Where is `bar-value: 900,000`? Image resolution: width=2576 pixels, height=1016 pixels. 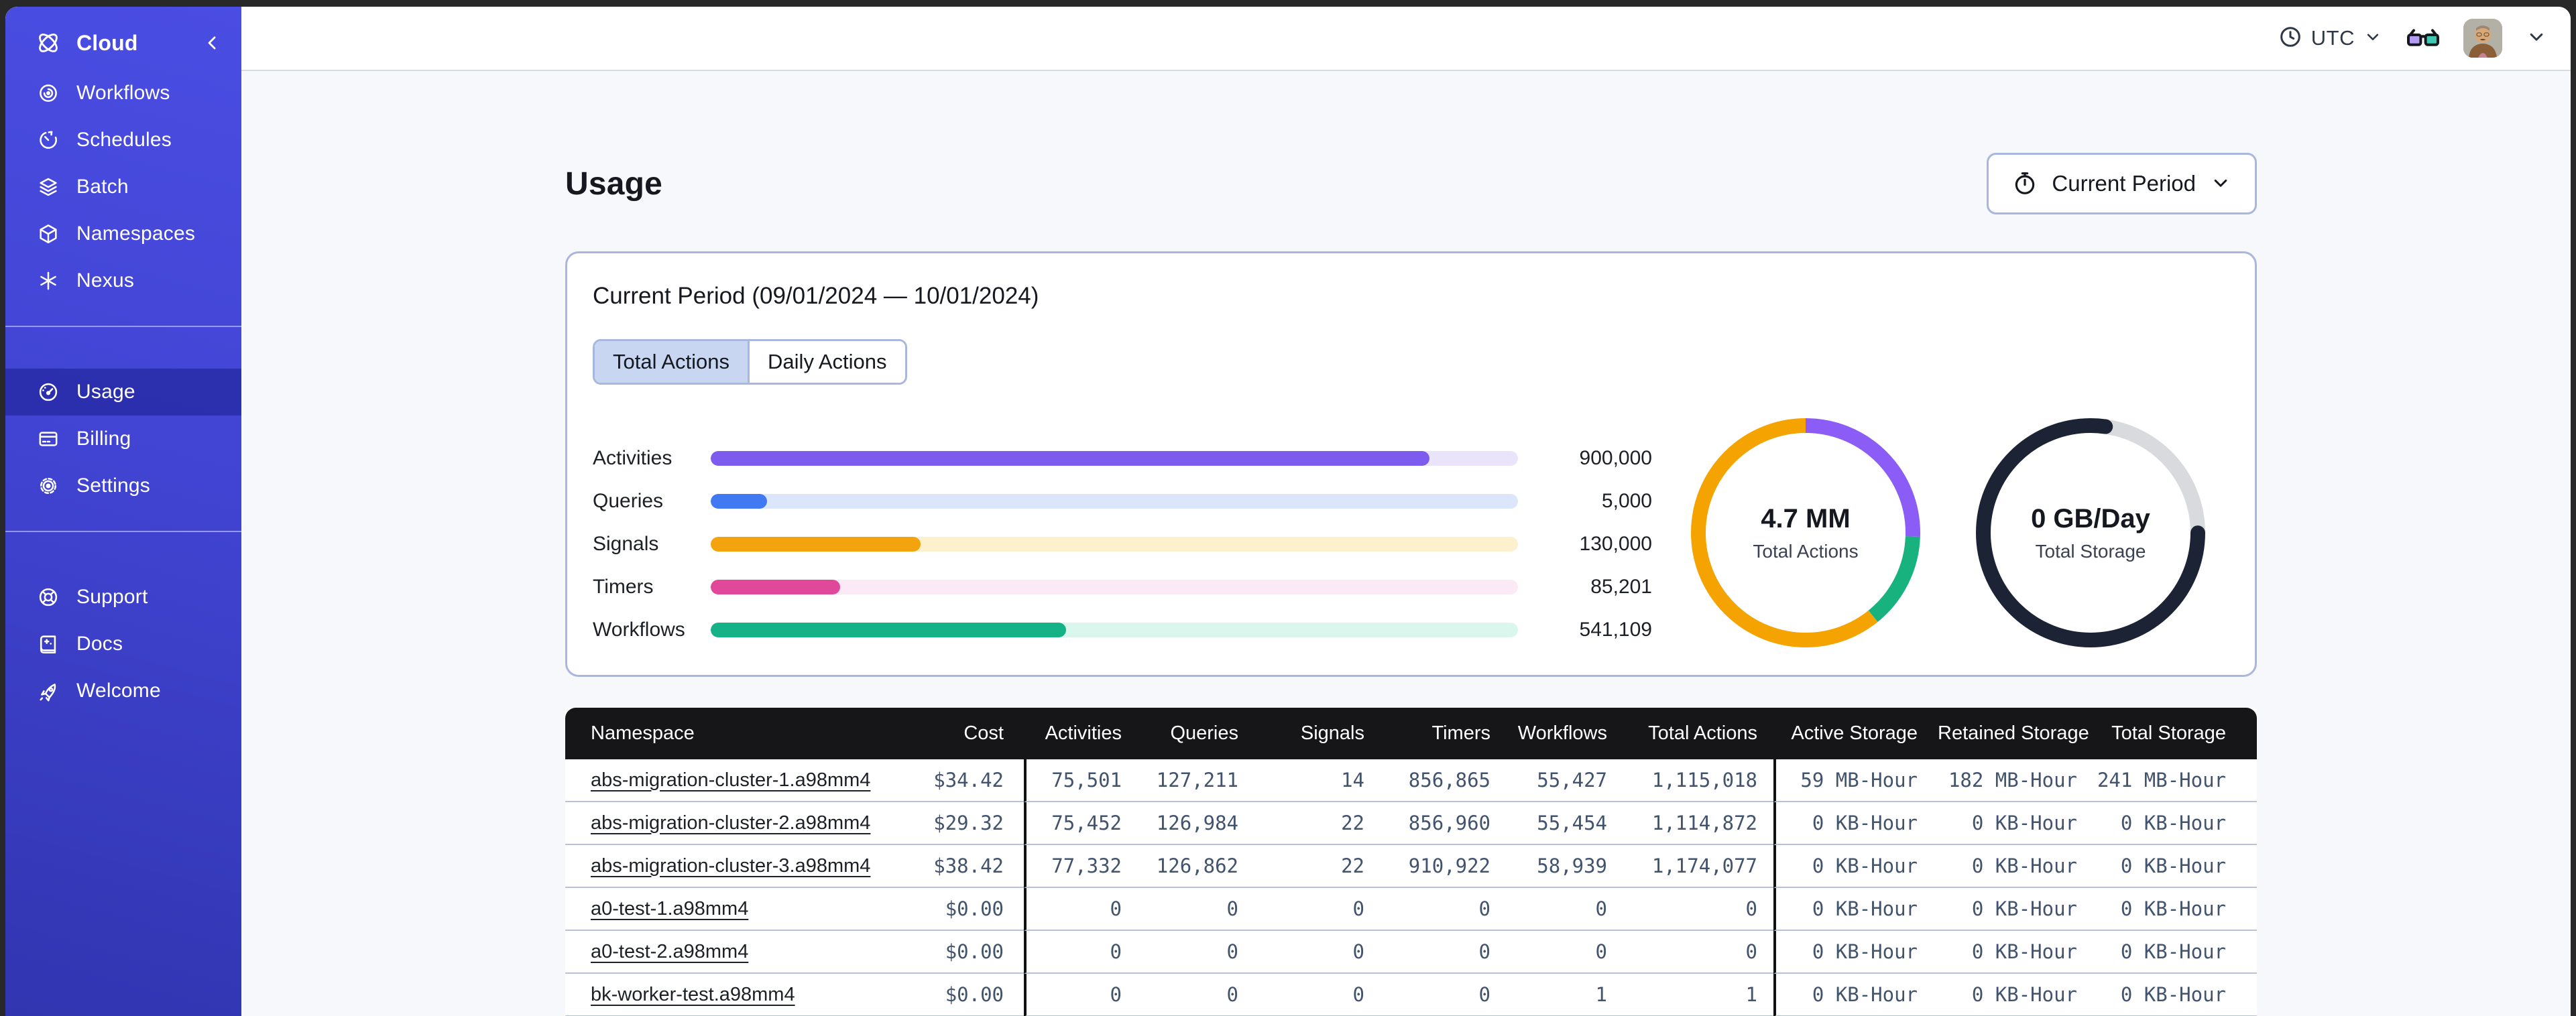
bar-value: 900,000 is located at coordinates (1615, 458).